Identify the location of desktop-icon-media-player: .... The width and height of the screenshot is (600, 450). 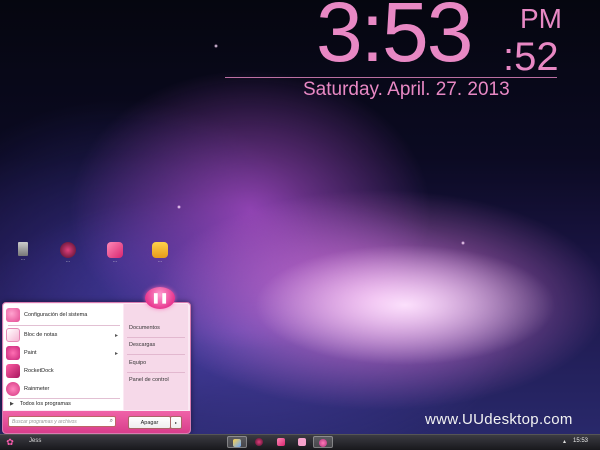
(68, 255).